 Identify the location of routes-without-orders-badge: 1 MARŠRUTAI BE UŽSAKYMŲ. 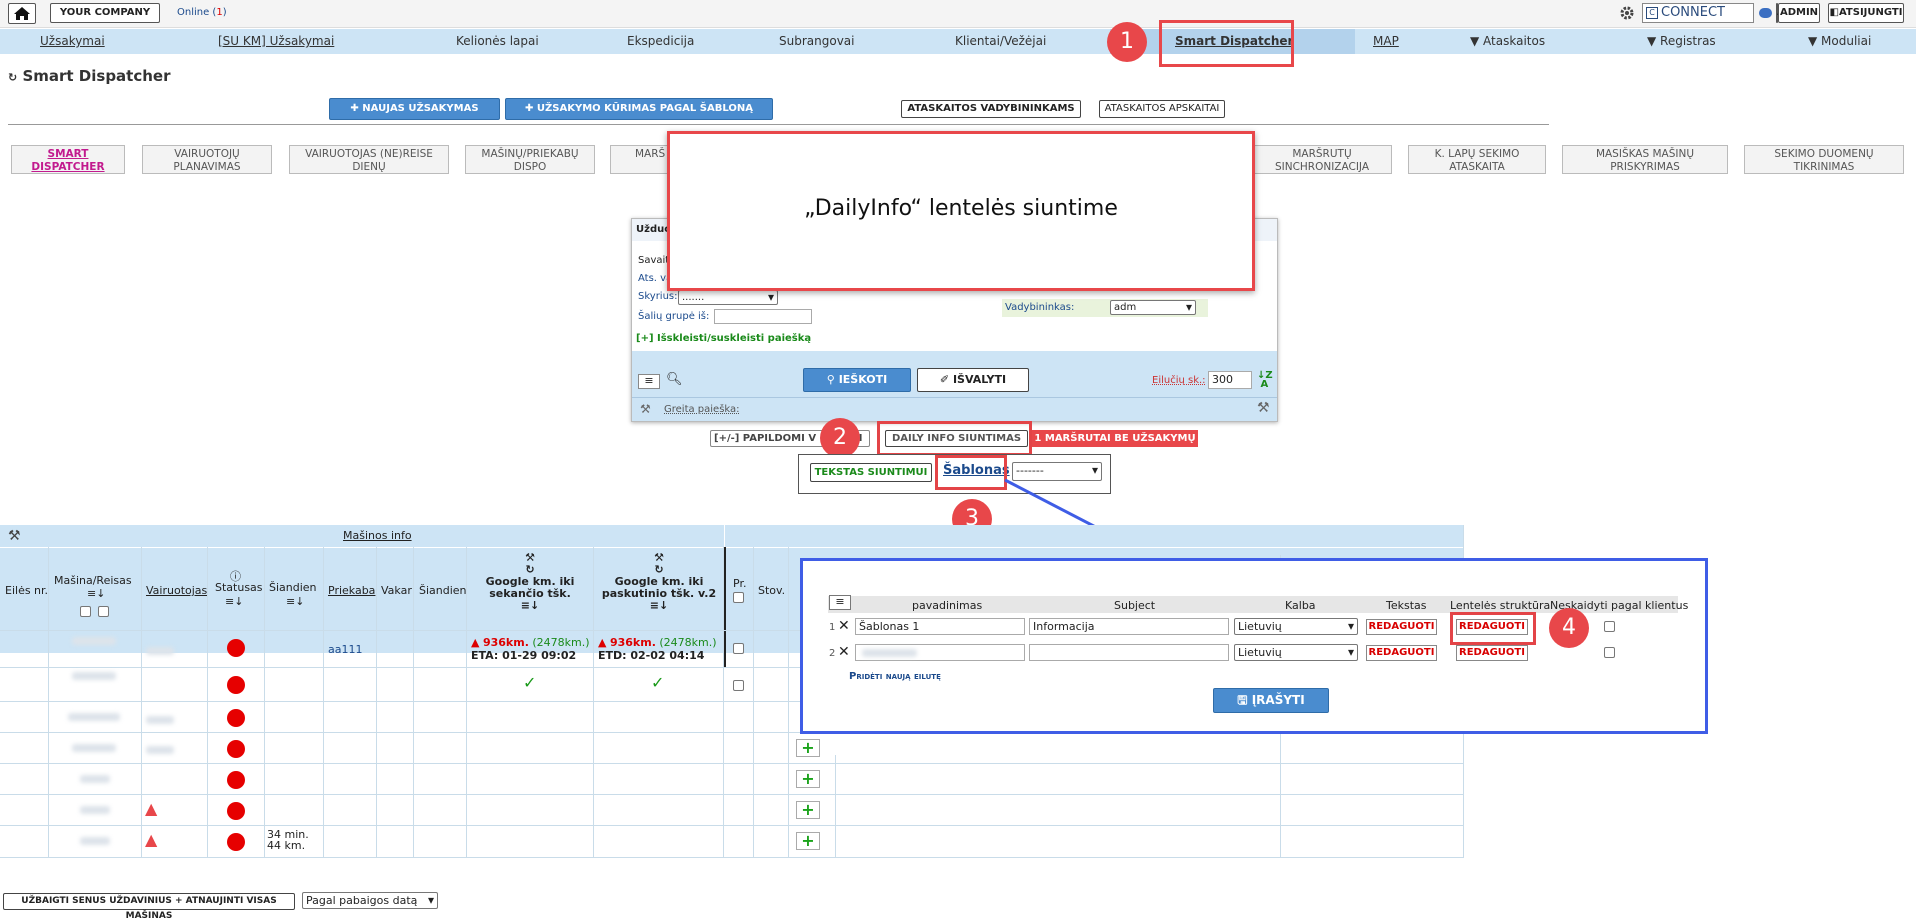
(1115, 438).